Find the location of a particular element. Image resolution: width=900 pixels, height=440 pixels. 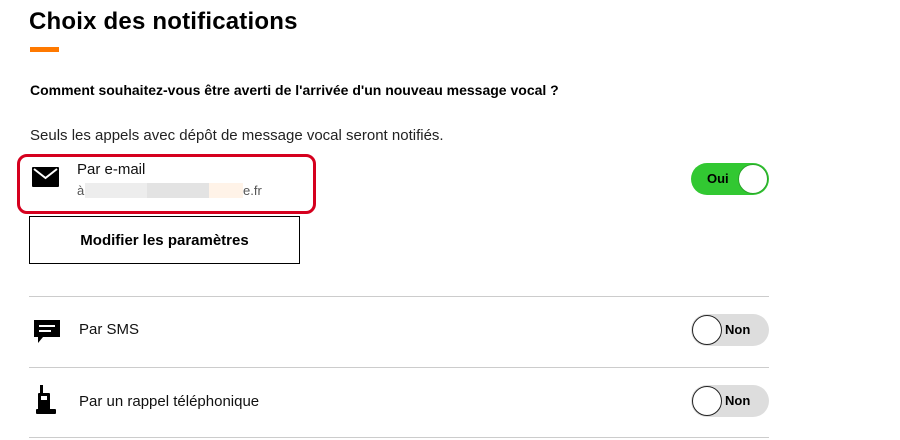

phone-toggle: Non is located at coordinates (730, 401).